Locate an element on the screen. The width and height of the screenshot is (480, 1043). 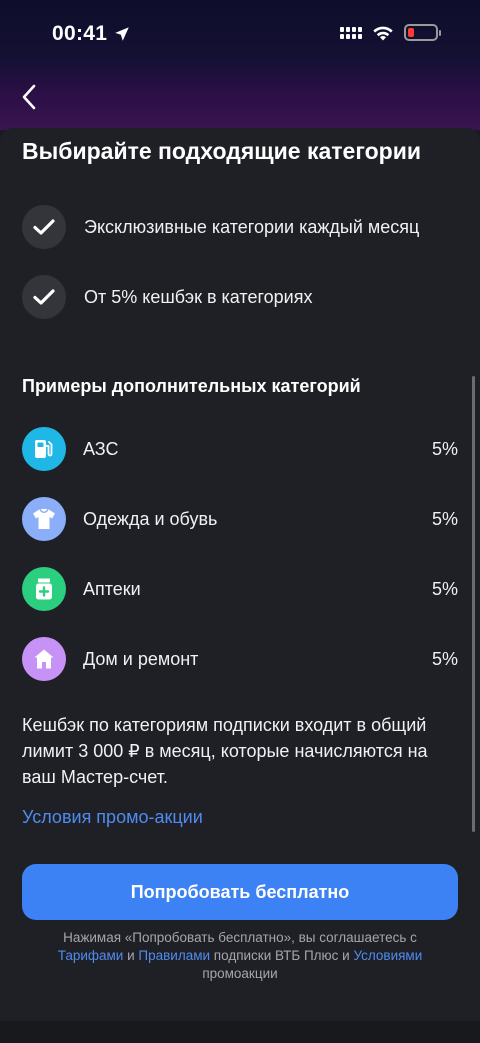
feature-text: Эксклюзивные категории каждый месяц is located at coordinates (252, 226).